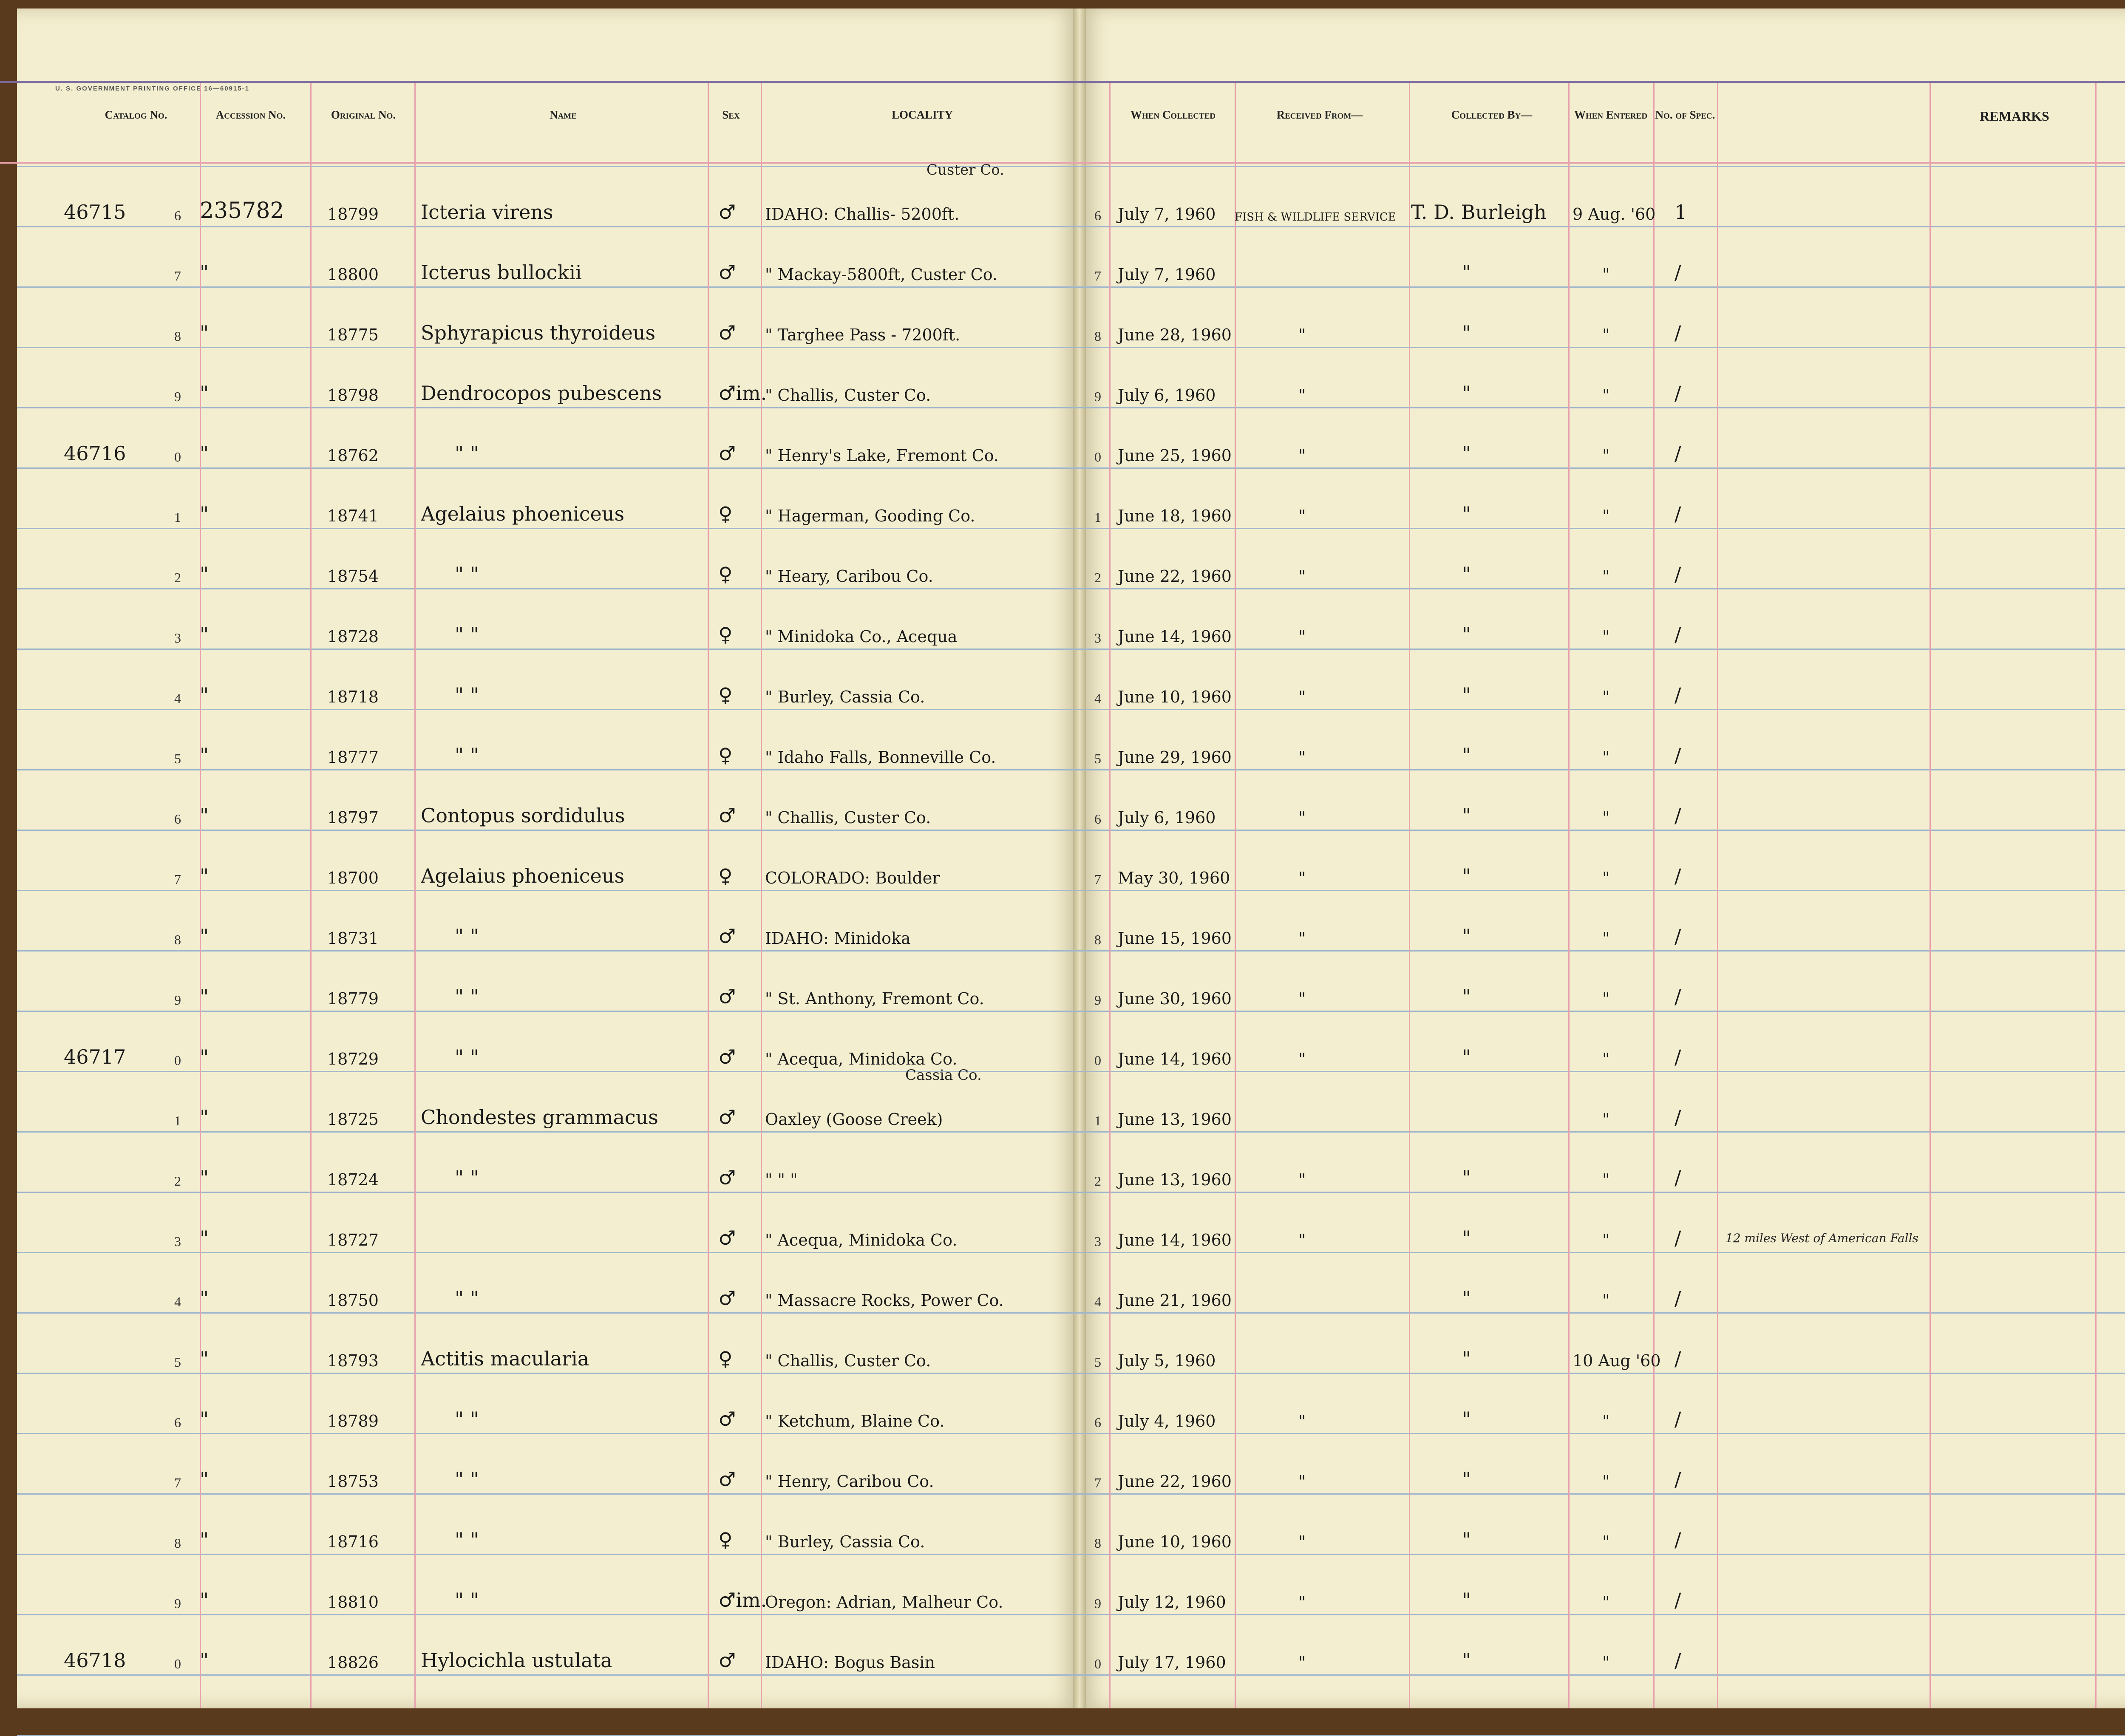 The width and height of the screenshot is (2125, 1736). Describe the element at coordinates (881, 275) in the screenshot. I see `locality: " Mackay-5800ft, Custer Co.` at that location.